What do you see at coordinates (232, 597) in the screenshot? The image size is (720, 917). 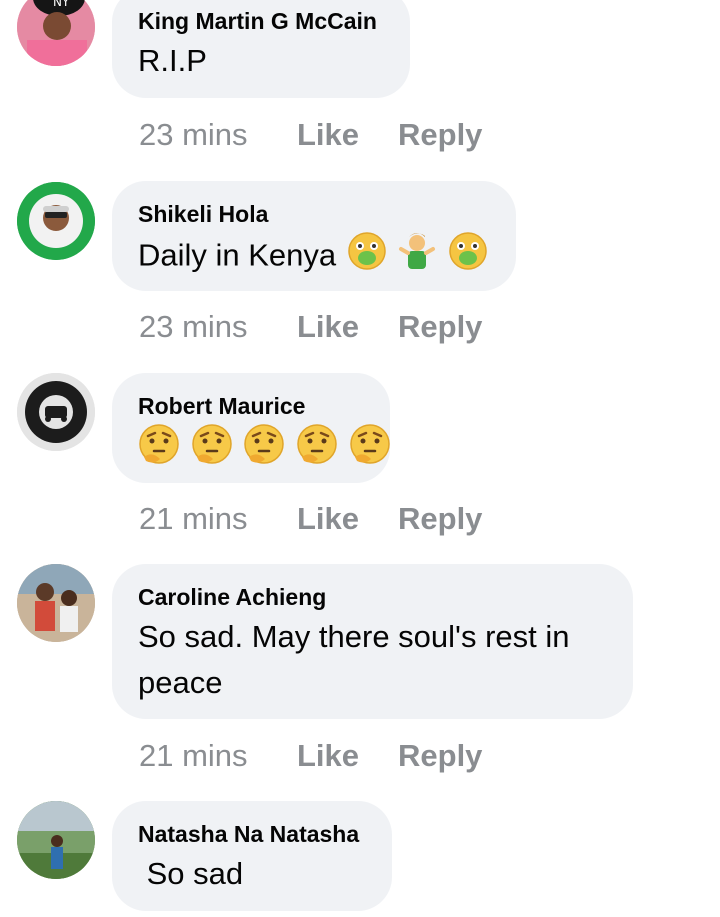 I see `comment-author: Caroline Achieng` at bounding box center [232, 597].